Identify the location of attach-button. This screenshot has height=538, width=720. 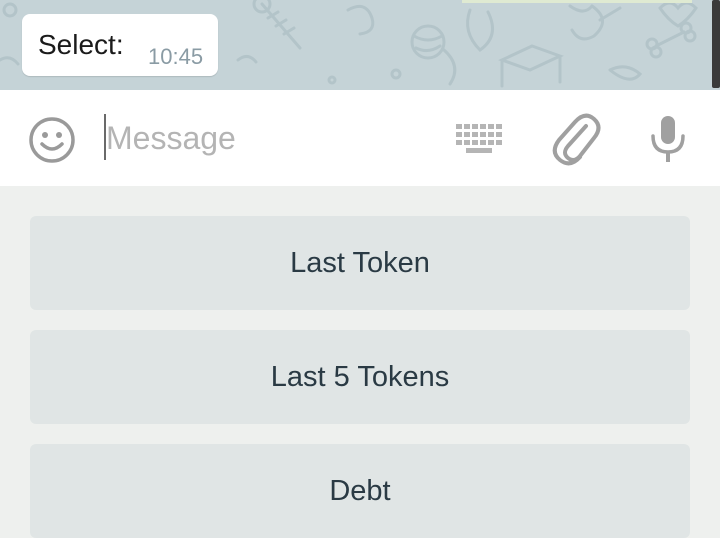
(576, 138).